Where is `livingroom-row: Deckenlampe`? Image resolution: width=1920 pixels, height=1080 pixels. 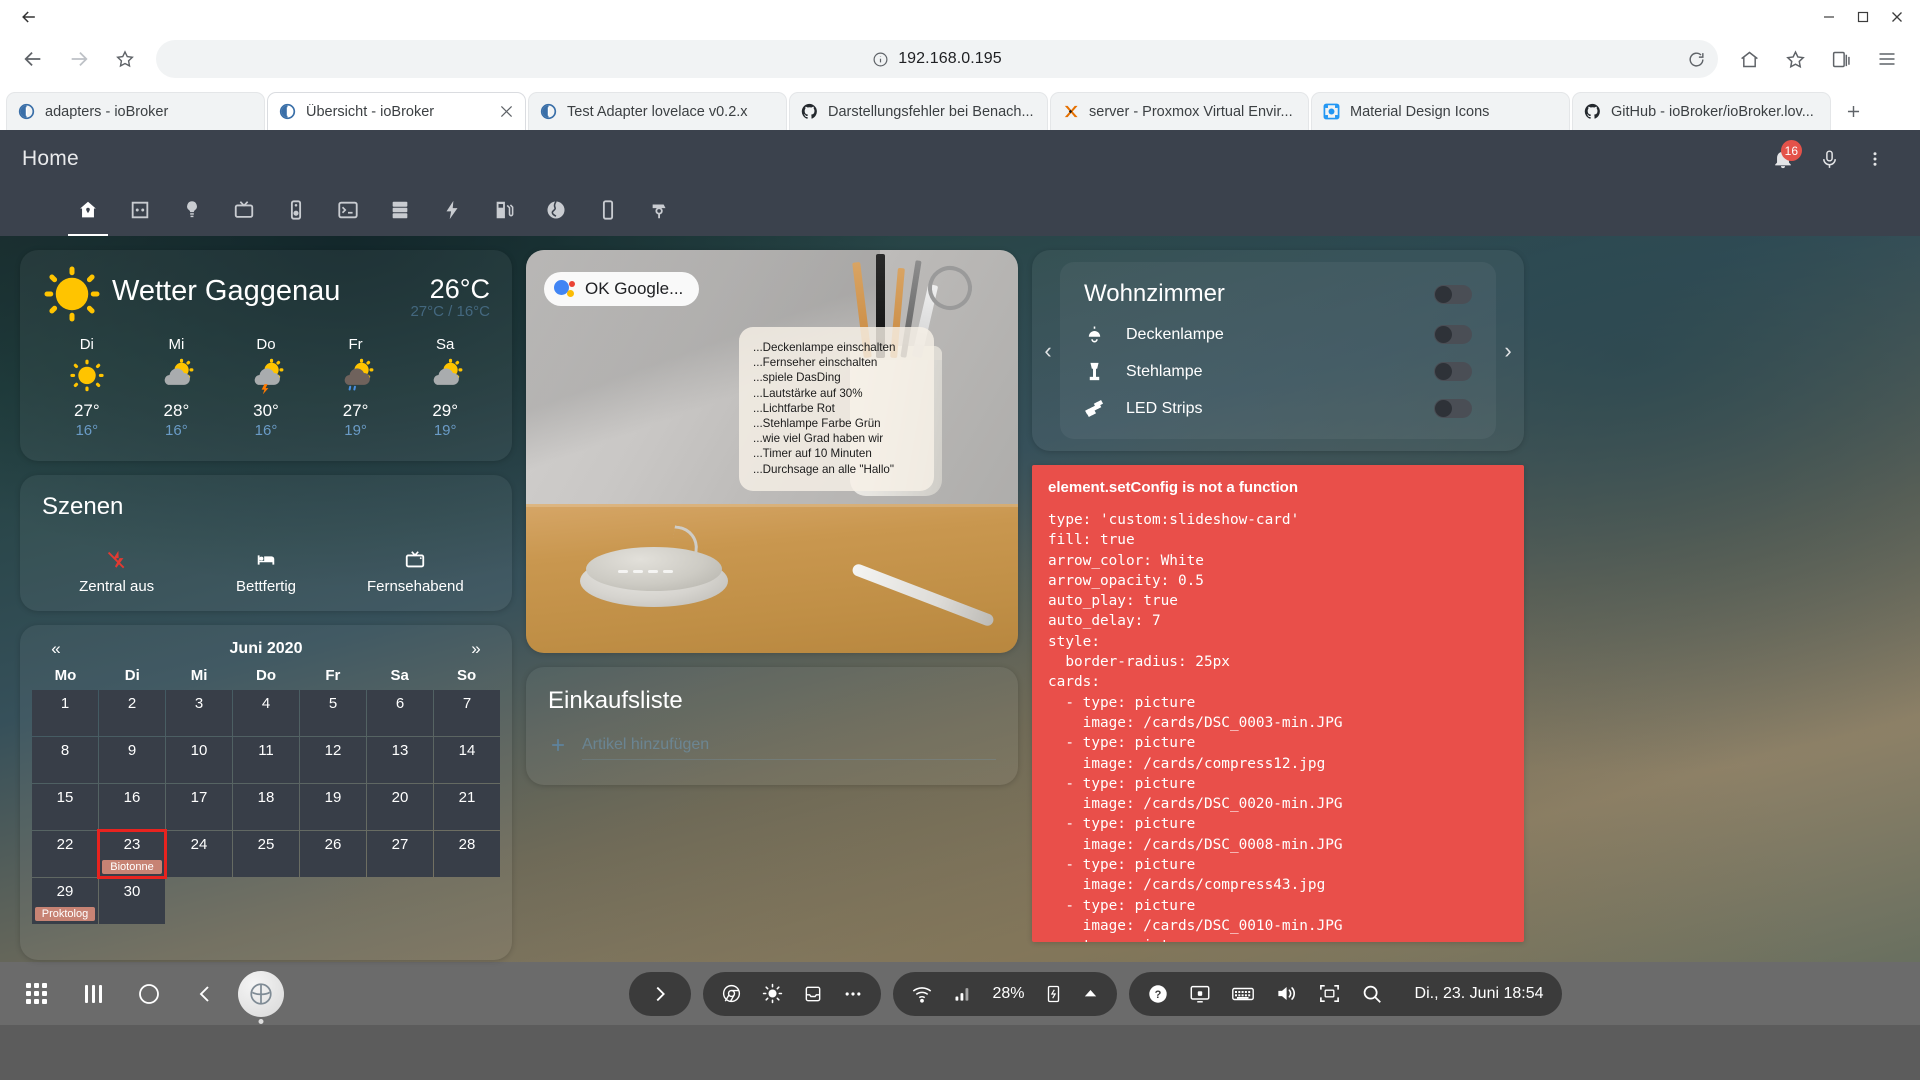 livingroom-row: Deckenlampe is located at coordinates (1278, 334).